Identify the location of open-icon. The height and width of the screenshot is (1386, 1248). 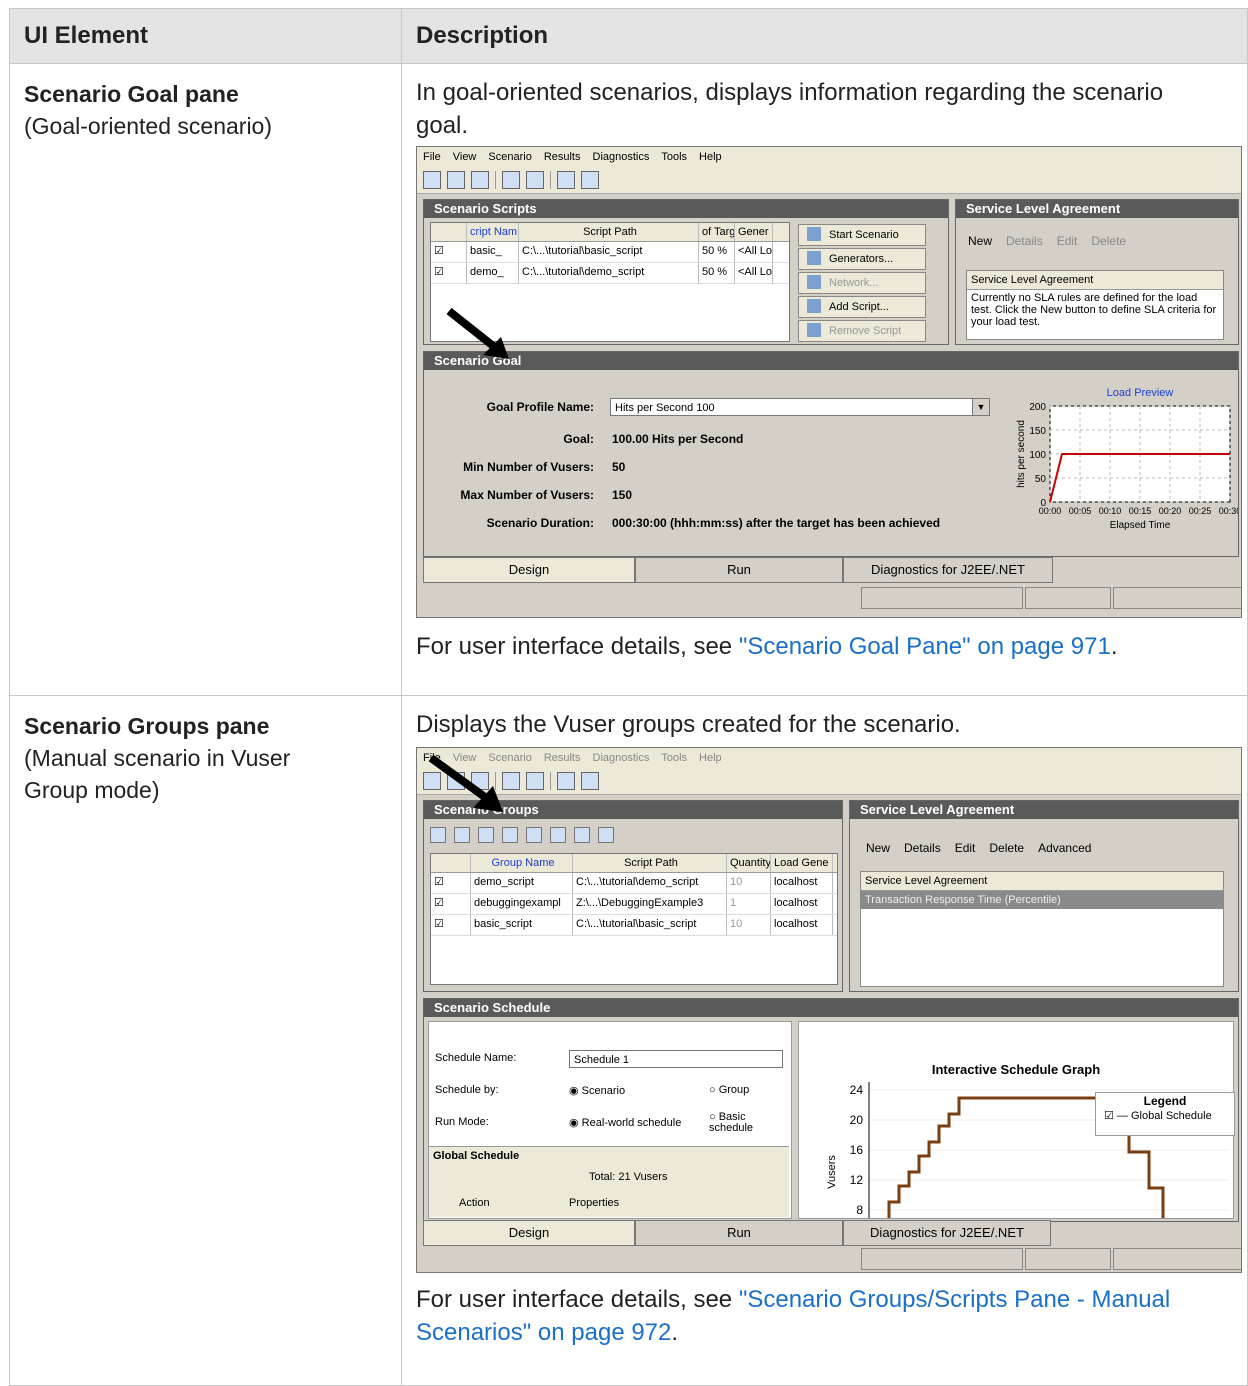
(456, 180).